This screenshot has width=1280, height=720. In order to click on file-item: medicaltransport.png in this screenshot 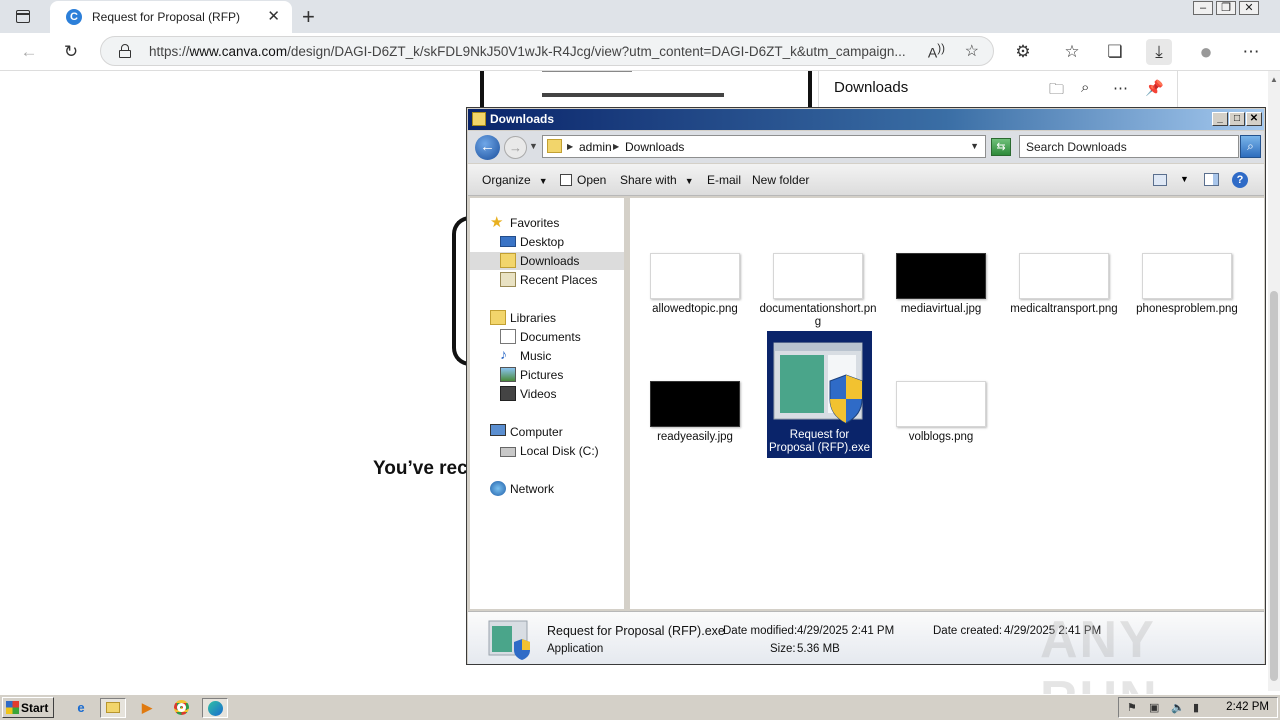, I will do `click(1061, 316)`.